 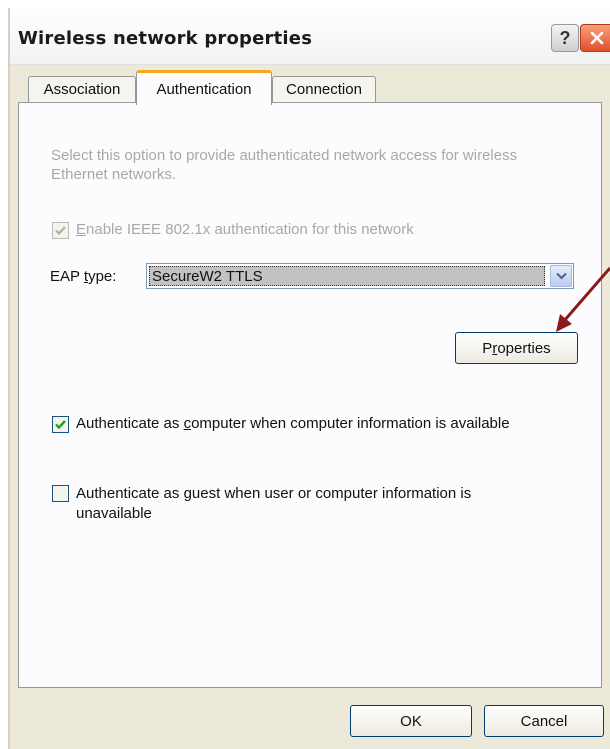 I want to click on dropdown-button, so click(x=561, y=276).